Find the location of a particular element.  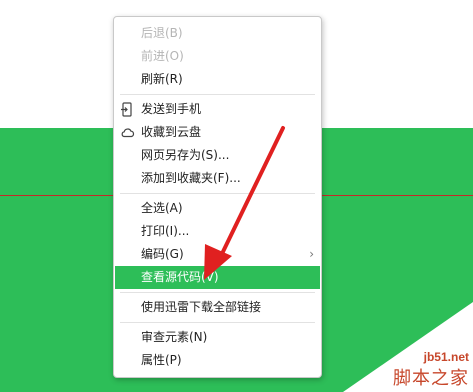

menu-item-properties: 属性(P) is located at coordinates (217, 360).